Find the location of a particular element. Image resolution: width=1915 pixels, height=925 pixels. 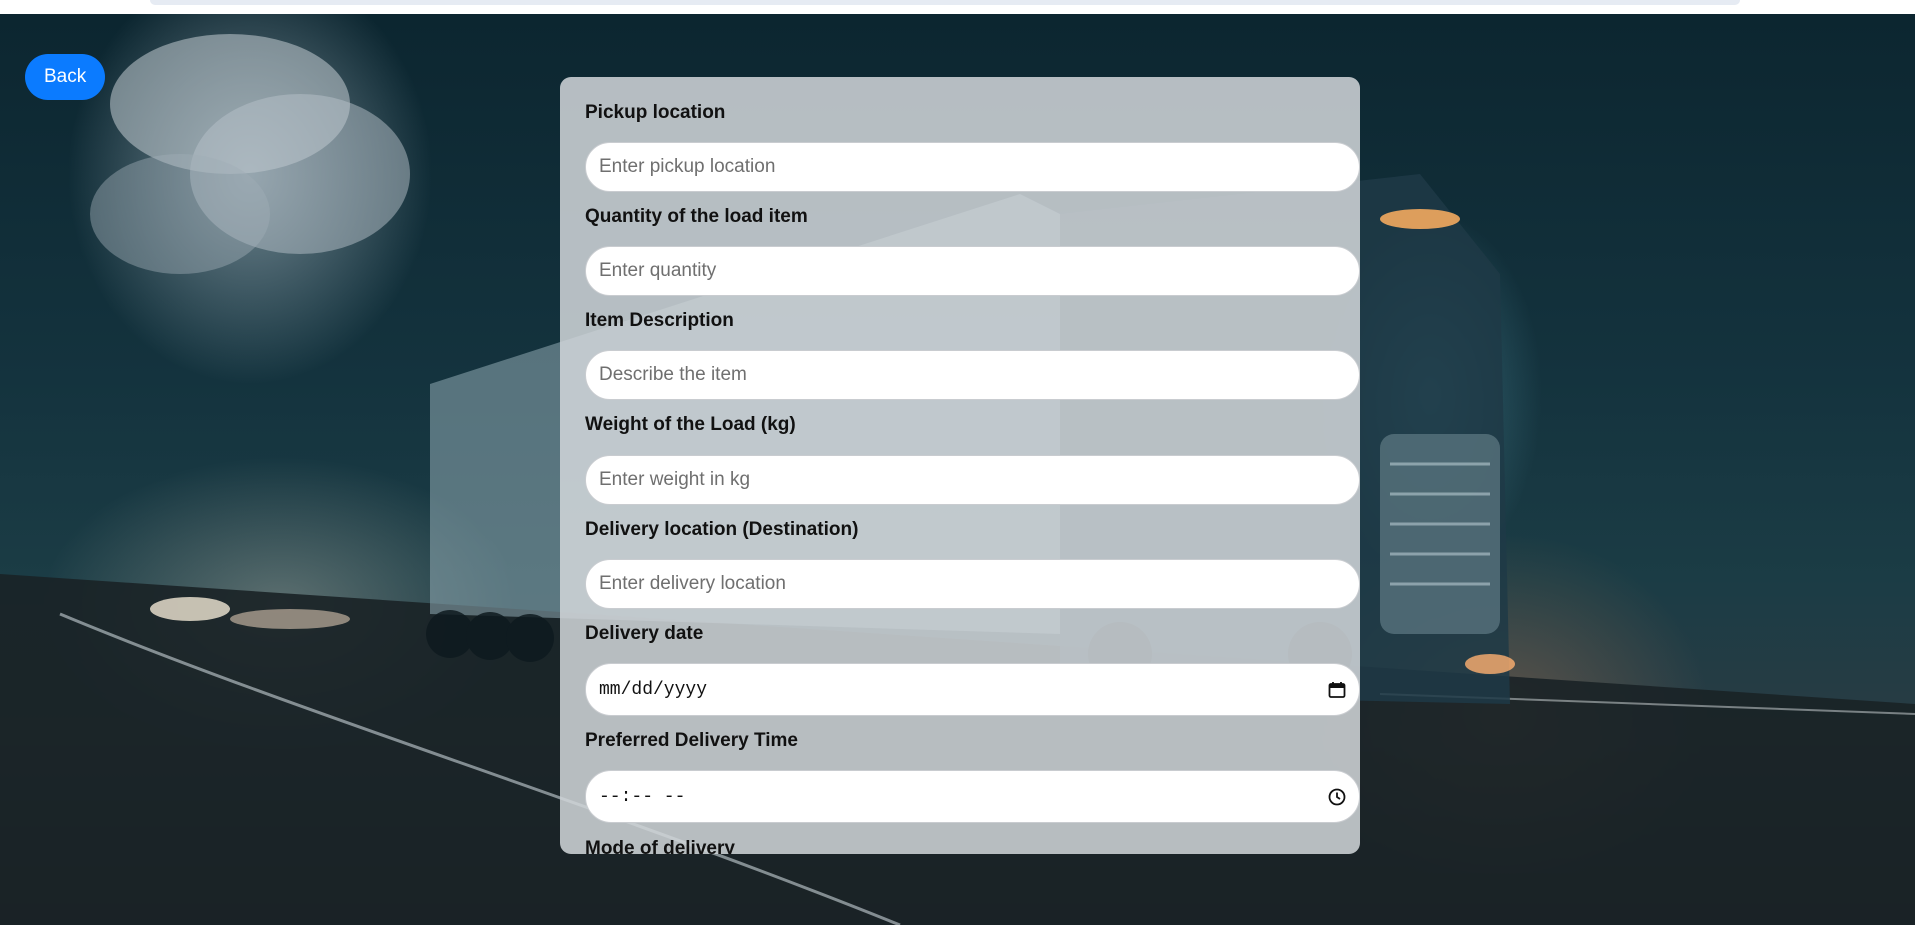

weight-input is located at coordinates (972, 480).